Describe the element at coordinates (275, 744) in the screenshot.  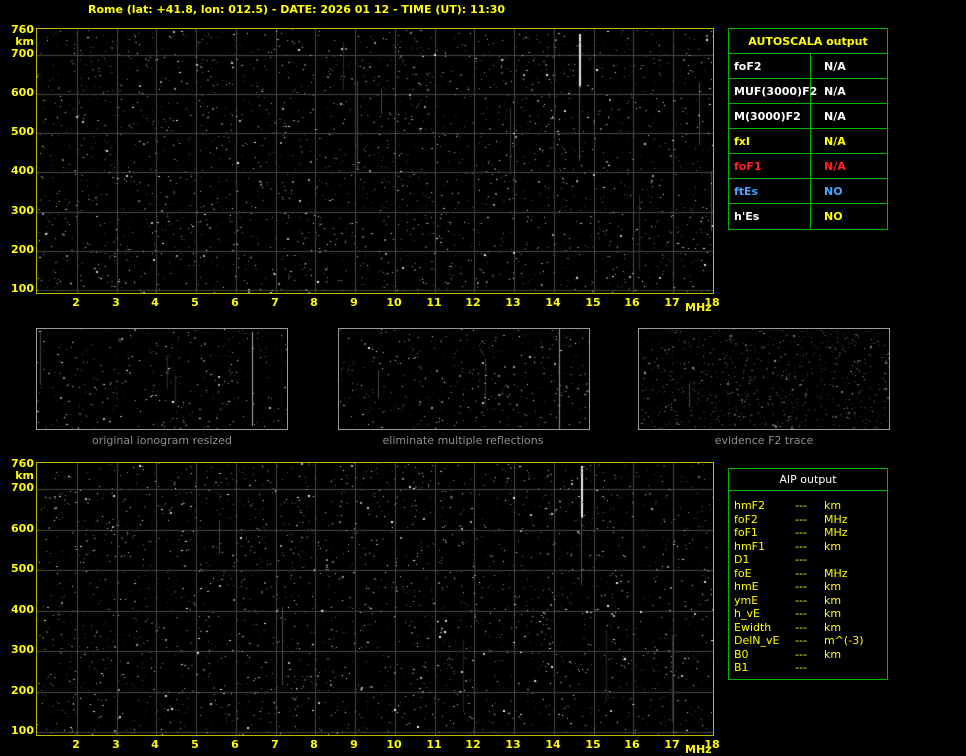
I see `x-tick-7: 7` at that location.